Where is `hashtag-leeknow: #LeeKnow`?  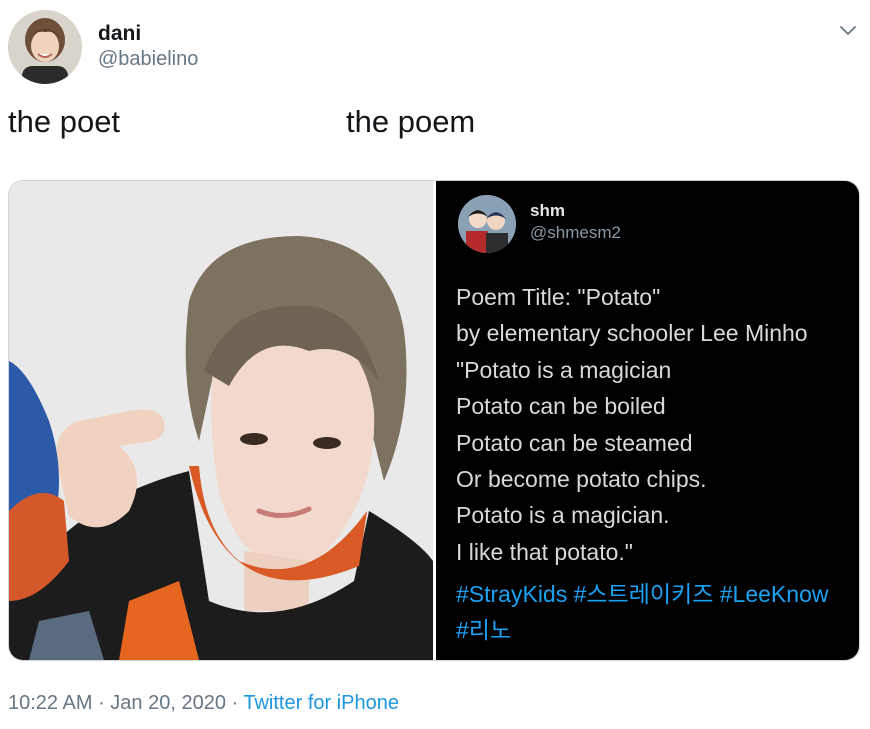
hashtag-leeknow: #LeeKnow is located at coordinates (774, 594).